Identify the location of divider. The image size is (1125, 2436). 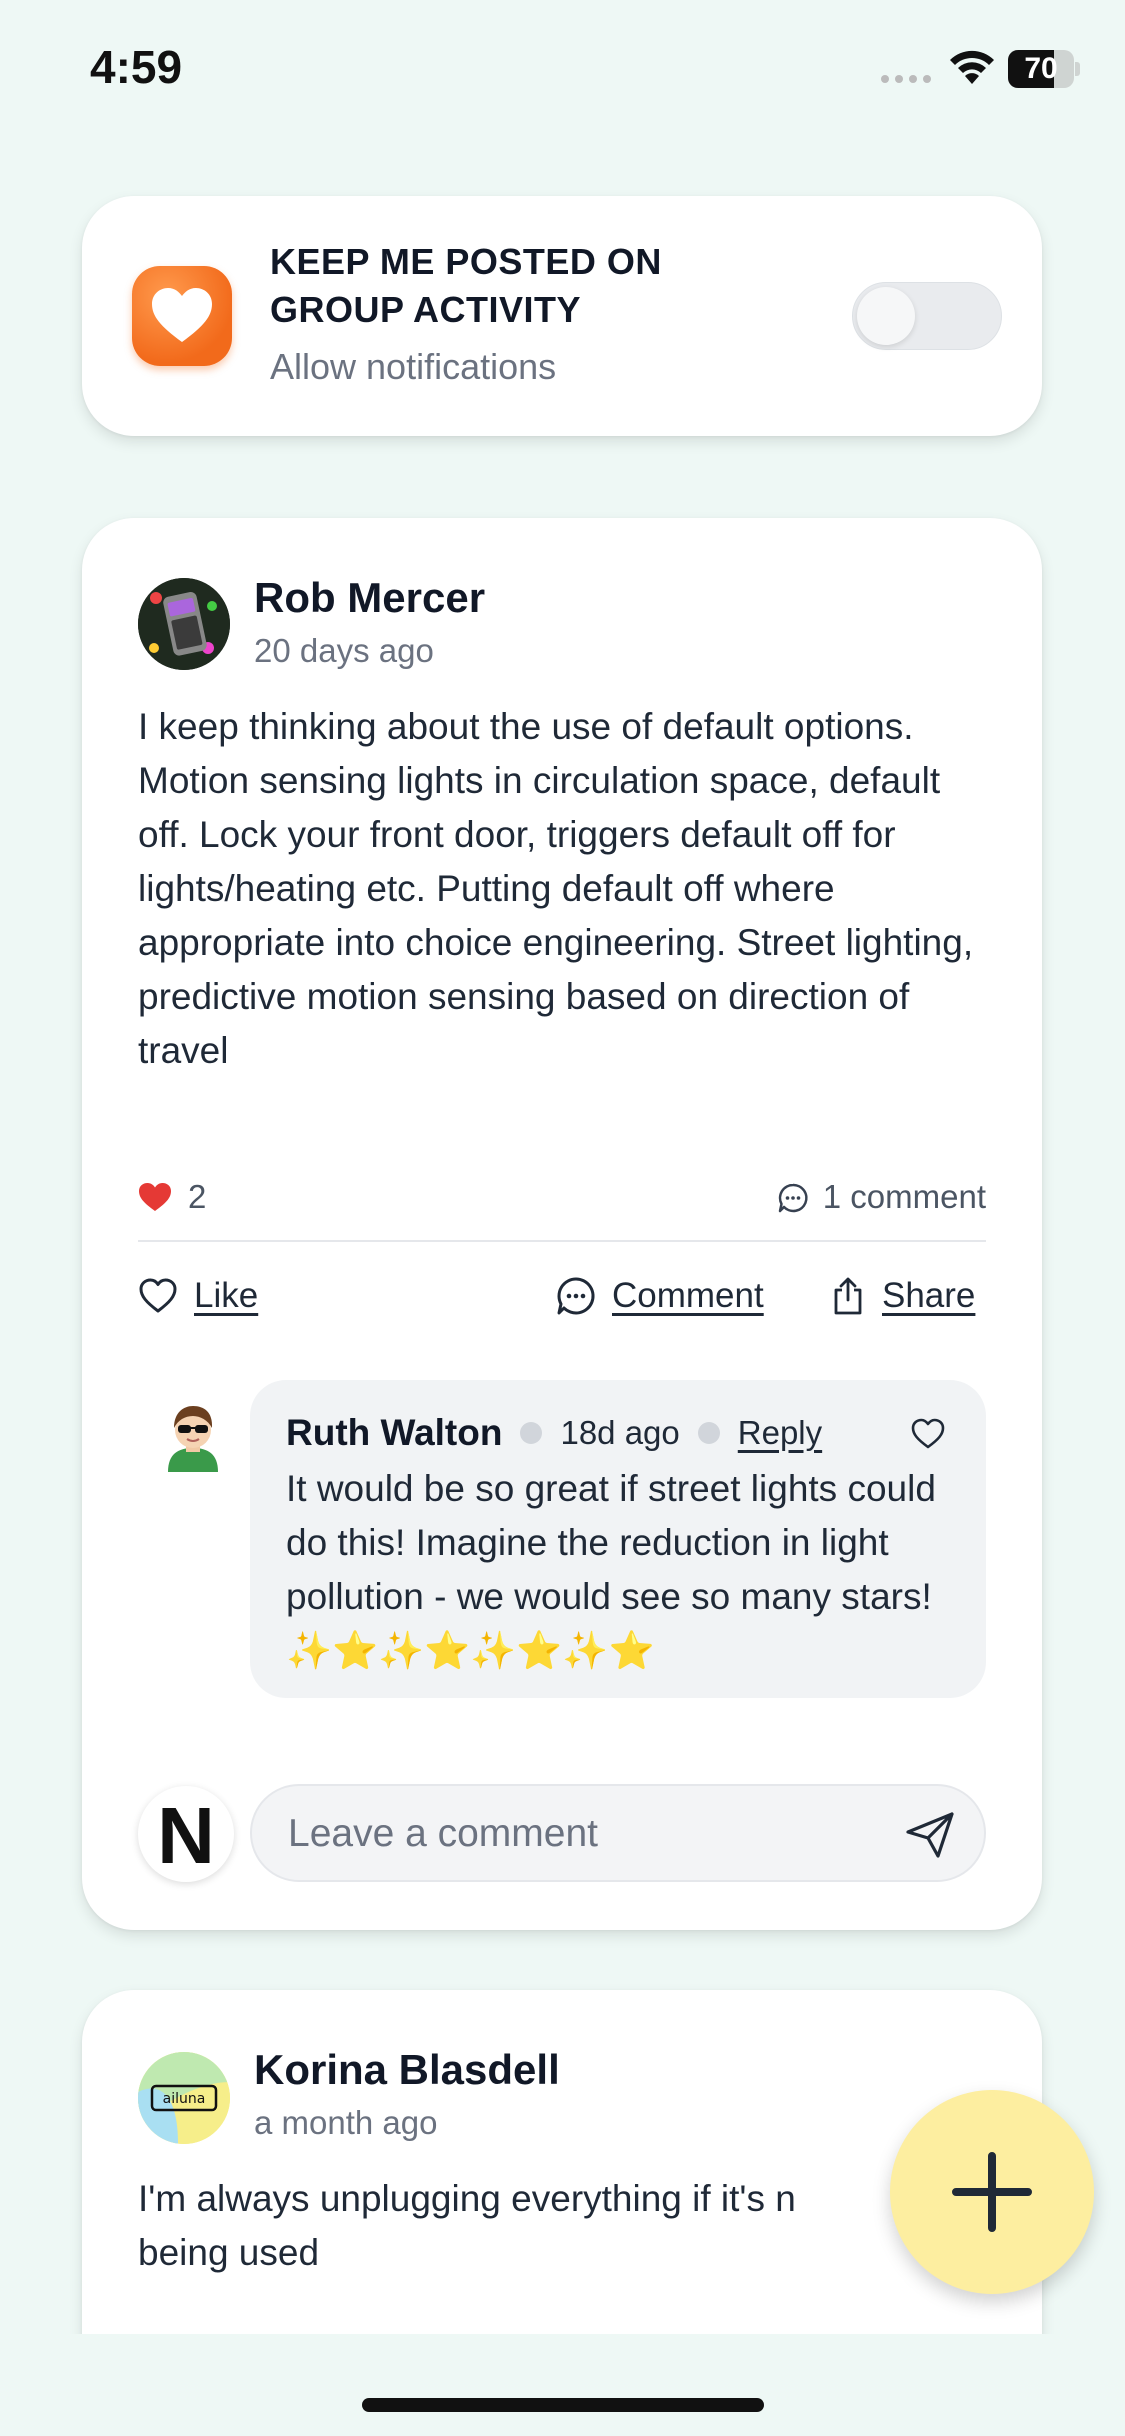
(562, 1241).